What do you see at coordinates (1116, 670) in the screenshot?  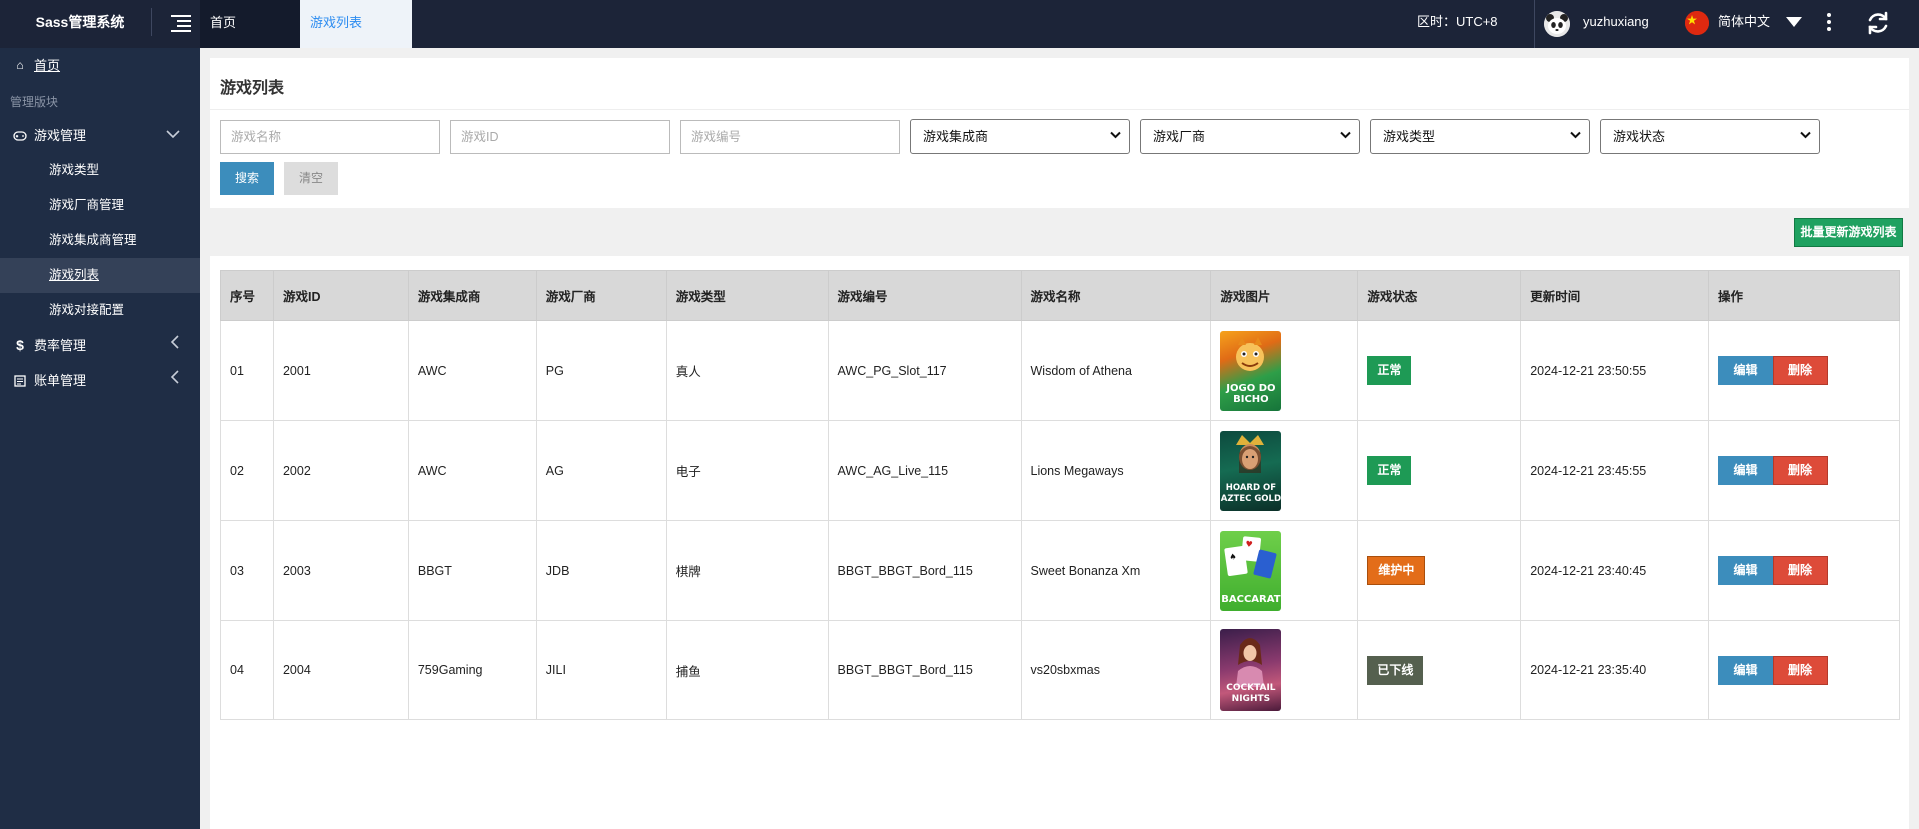 I see `cell-name: vs20sbxmas` at bounding box center [1116, 670].